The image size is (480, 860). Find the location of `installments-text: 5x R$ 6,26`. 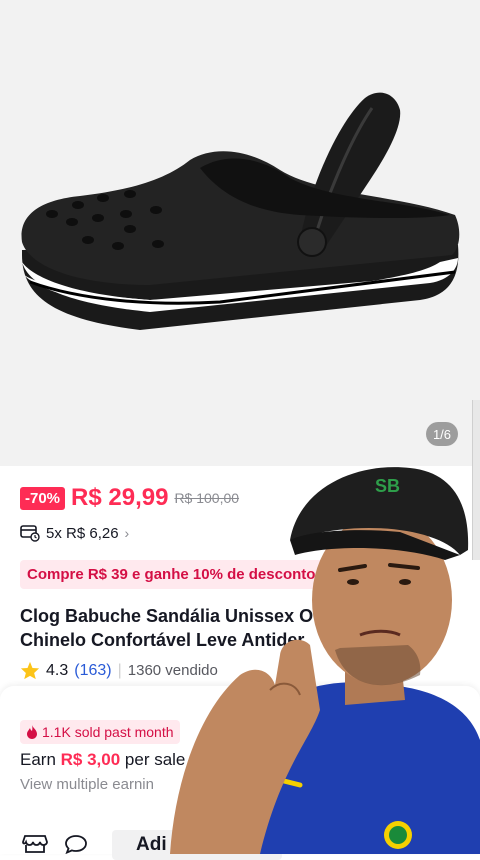

installments-text: 5x R$ 6,26 is located at coordinates (82, 533).